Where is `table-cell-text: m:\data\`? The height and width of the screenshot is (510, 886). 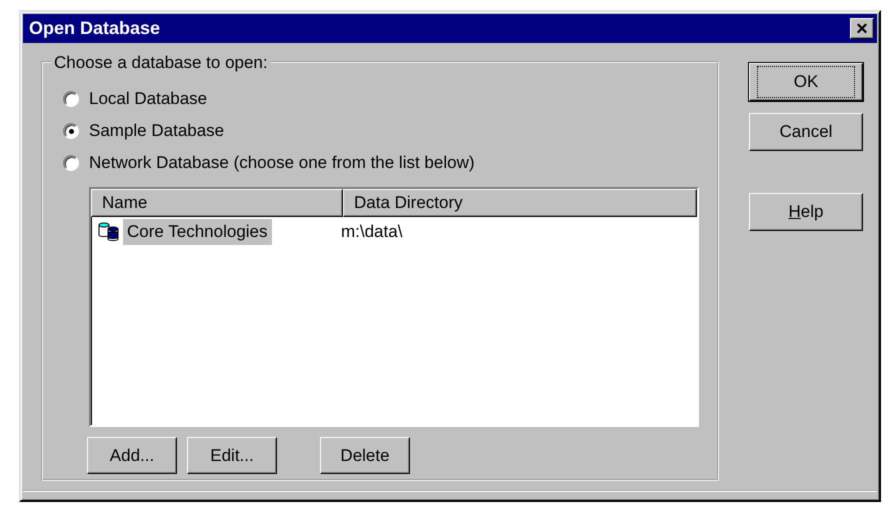 table-cell-text: m:\data\ is located at coordinates (371, 232).